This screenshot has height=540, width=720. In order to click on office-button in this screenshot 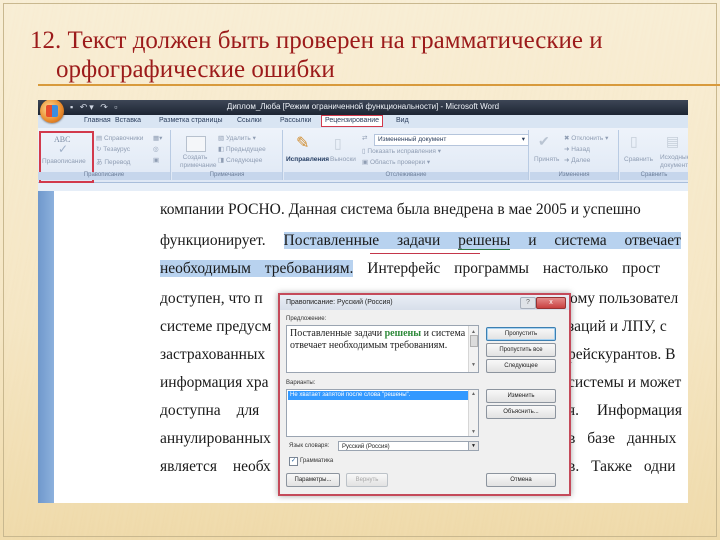, I will do `click(52, 111)`.